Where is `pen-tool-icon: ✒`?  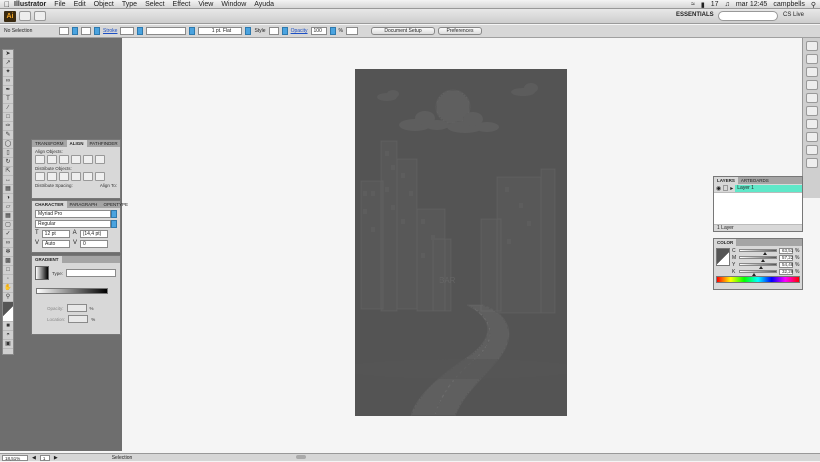
pen-tool-icon: ✒ is located at coordinates (8, 90).